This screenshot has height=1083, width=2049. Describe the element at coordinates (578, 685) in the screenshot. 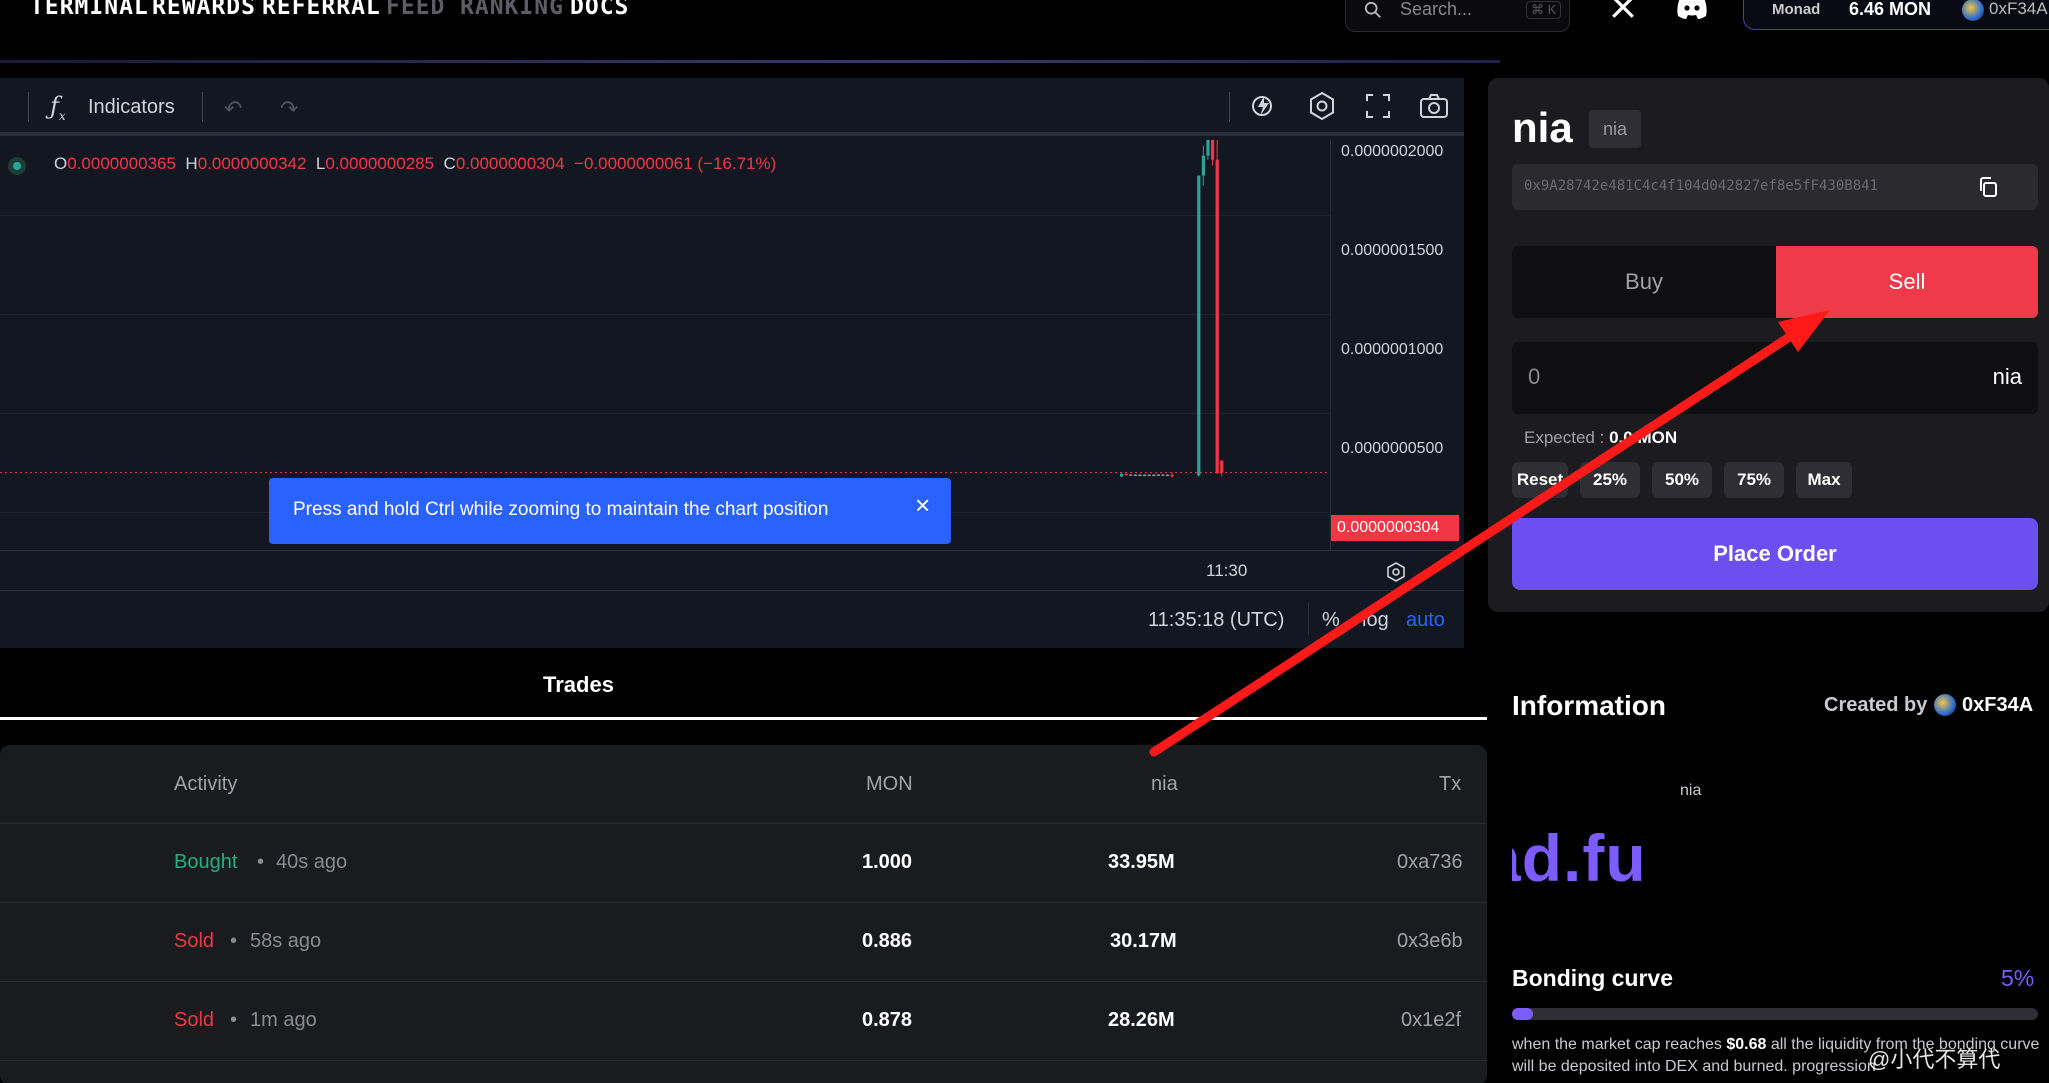

I see `tab-trades: Trades` at that location.